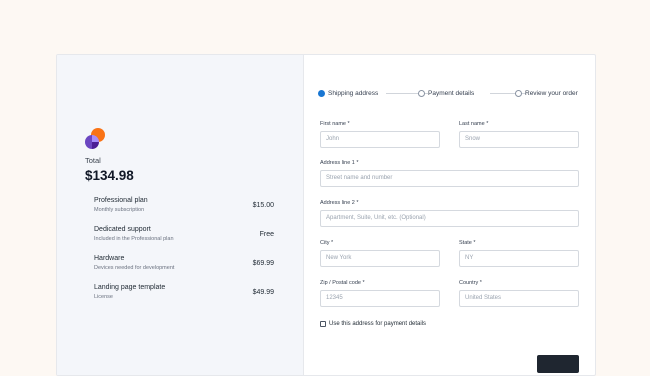 Image resolution: width=650 pixels, height=376 pixels. I want to click on use-address-checkbox, so click(323, 324).